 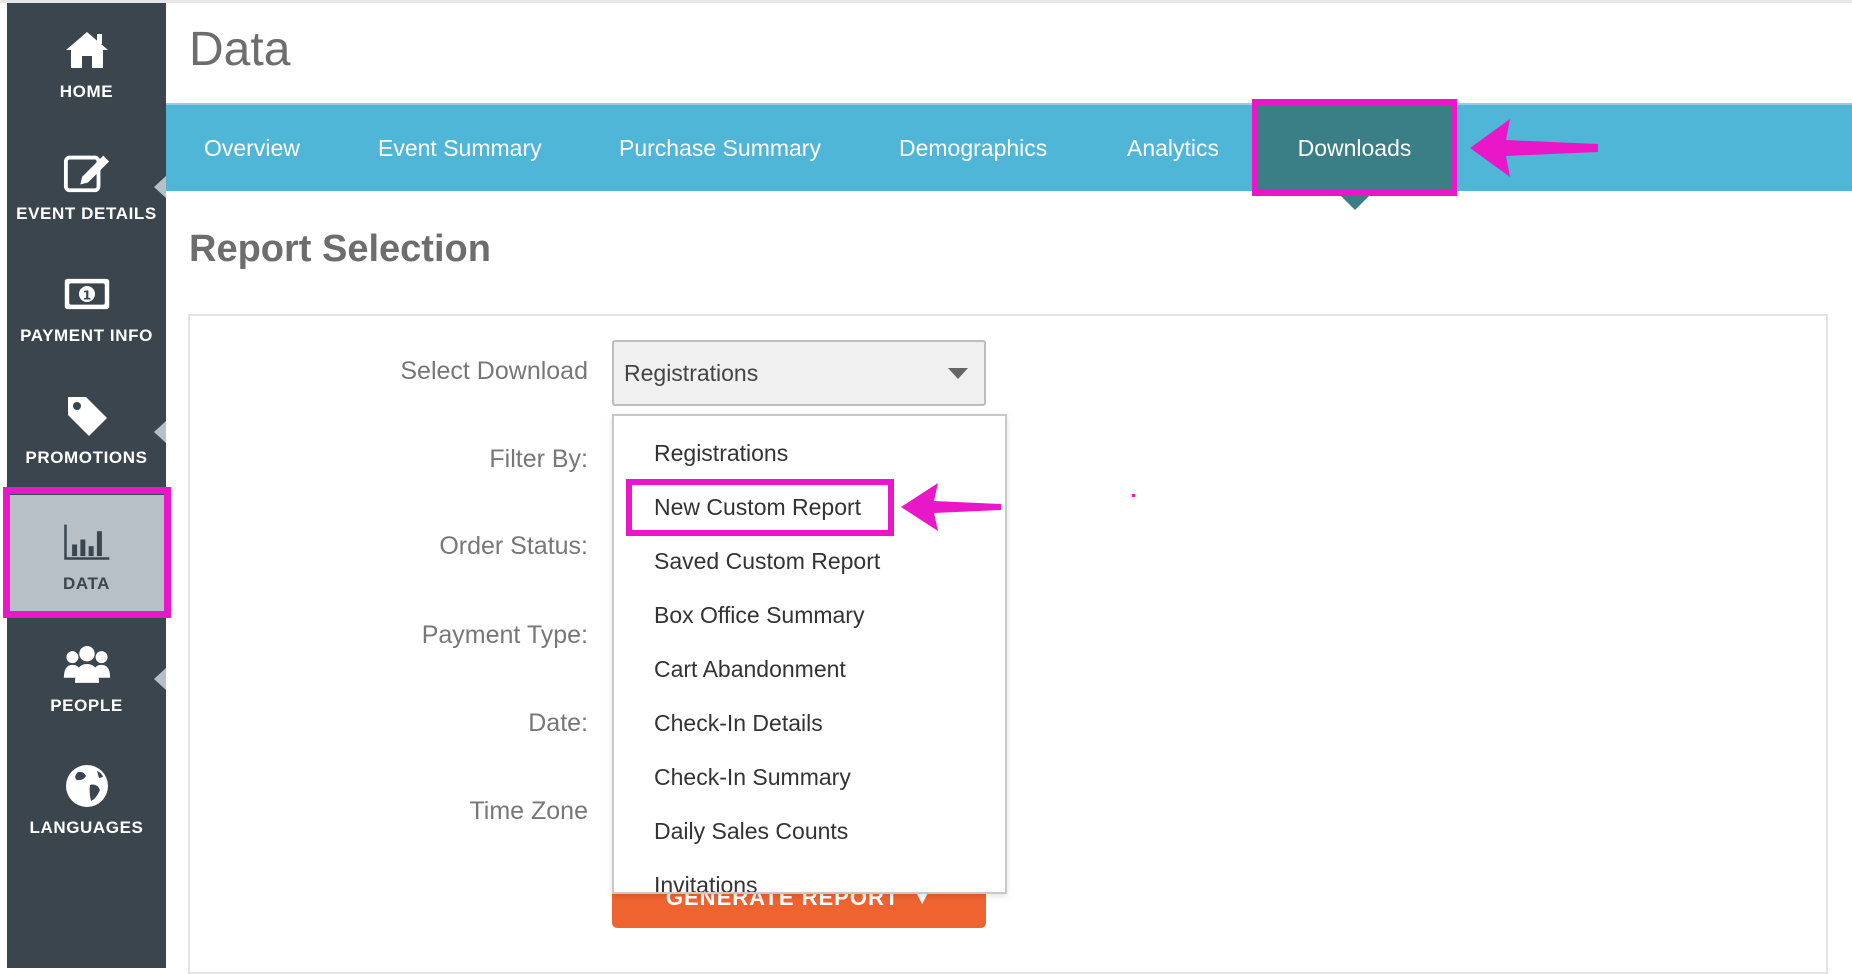 What do you see at coordinates (973, 148) in the screenshot?
I see `tab-demographics: Demographics` at bounding box center [973, 148].